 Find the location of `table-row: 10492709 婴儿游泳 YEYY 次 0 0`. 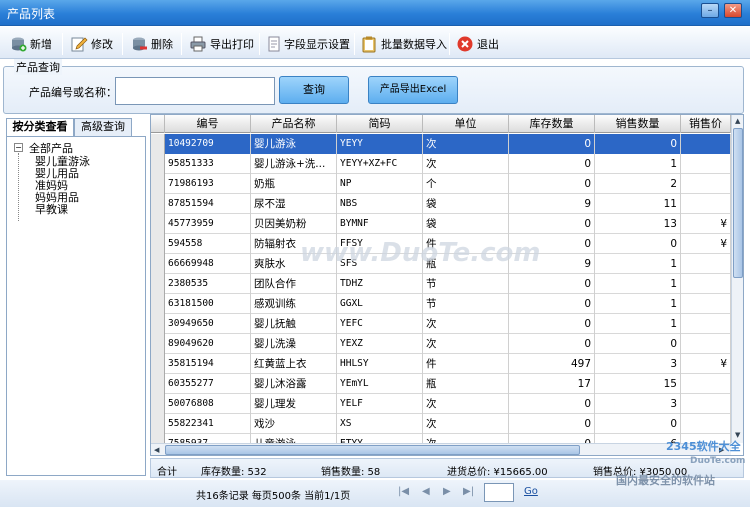

table-row: 10492709 婴儿游泳 YEYY 次 0 0 is located at coordinates (441, 144).